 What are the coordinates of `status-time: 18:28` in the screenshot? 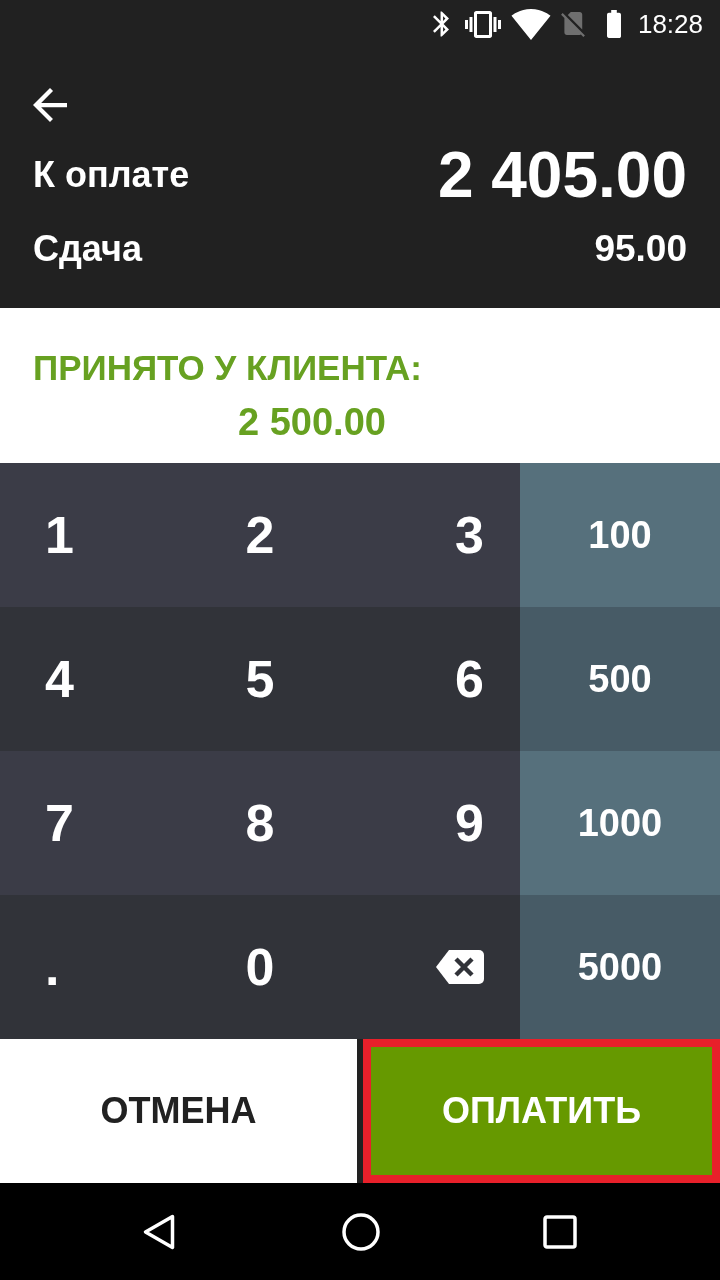 It's located at (670, 24).